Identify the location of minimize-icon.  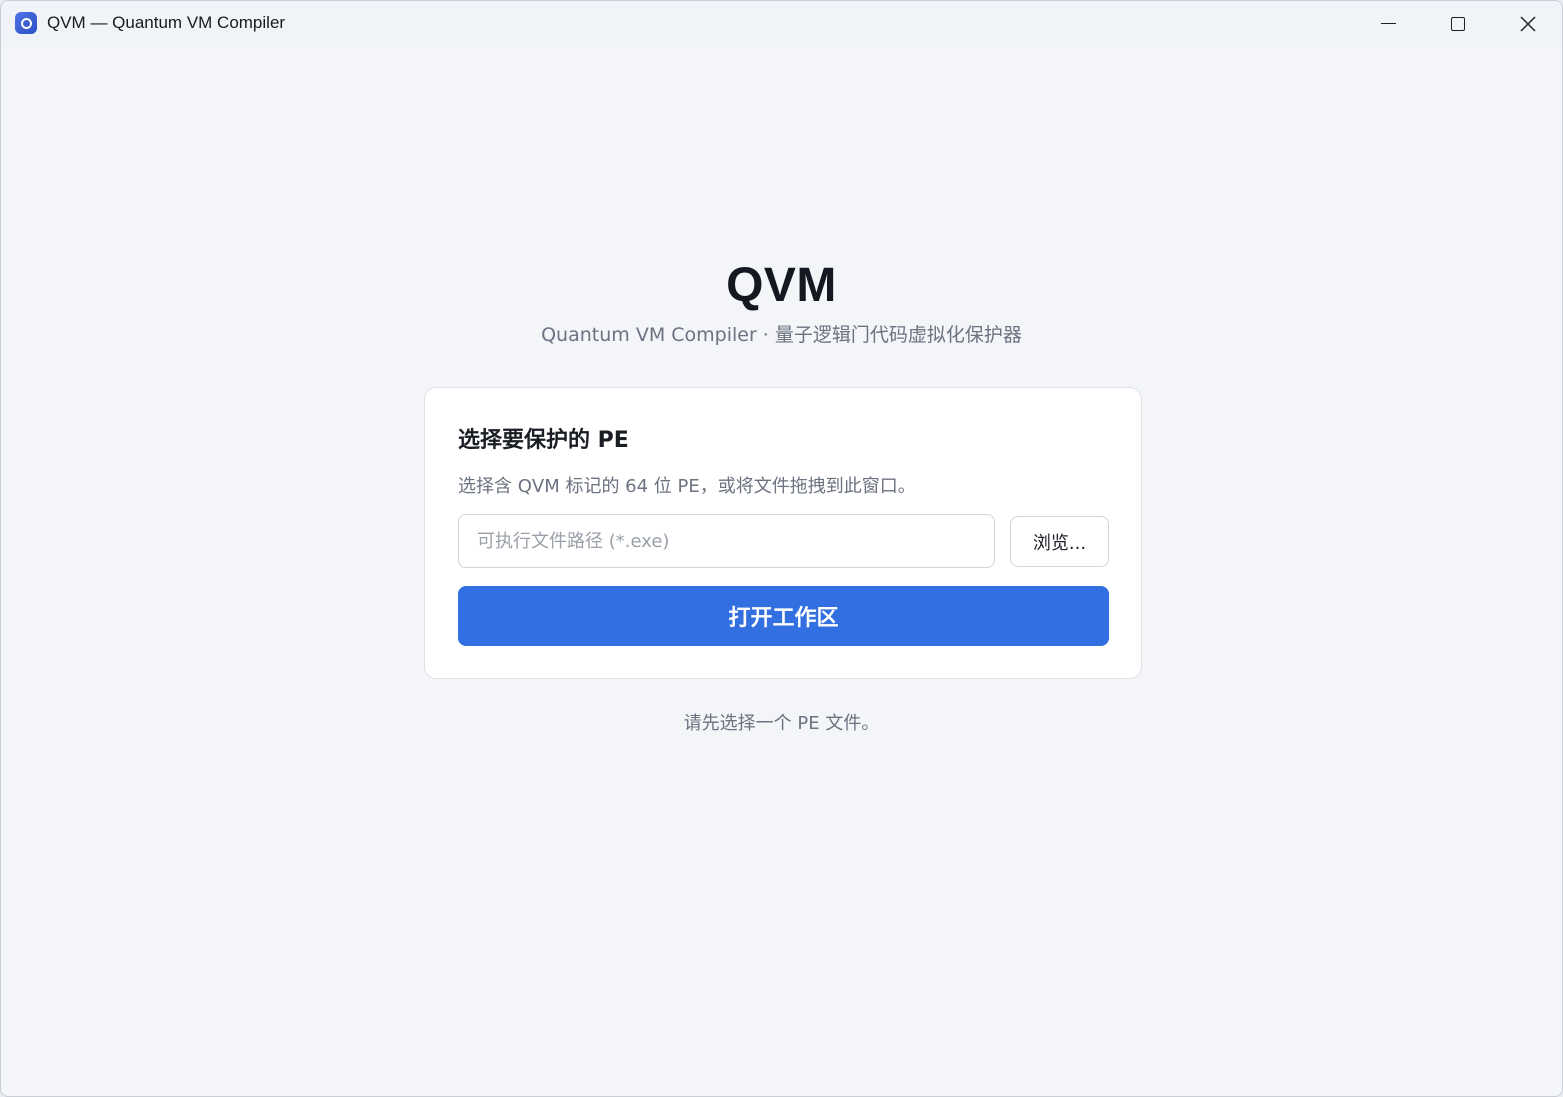
(1388, 23).